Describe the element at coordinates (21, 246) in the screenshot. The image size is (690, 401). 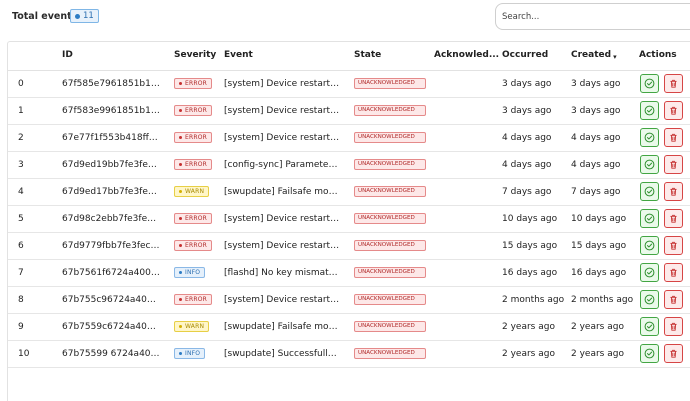
I see `row-index: 6` at that location.